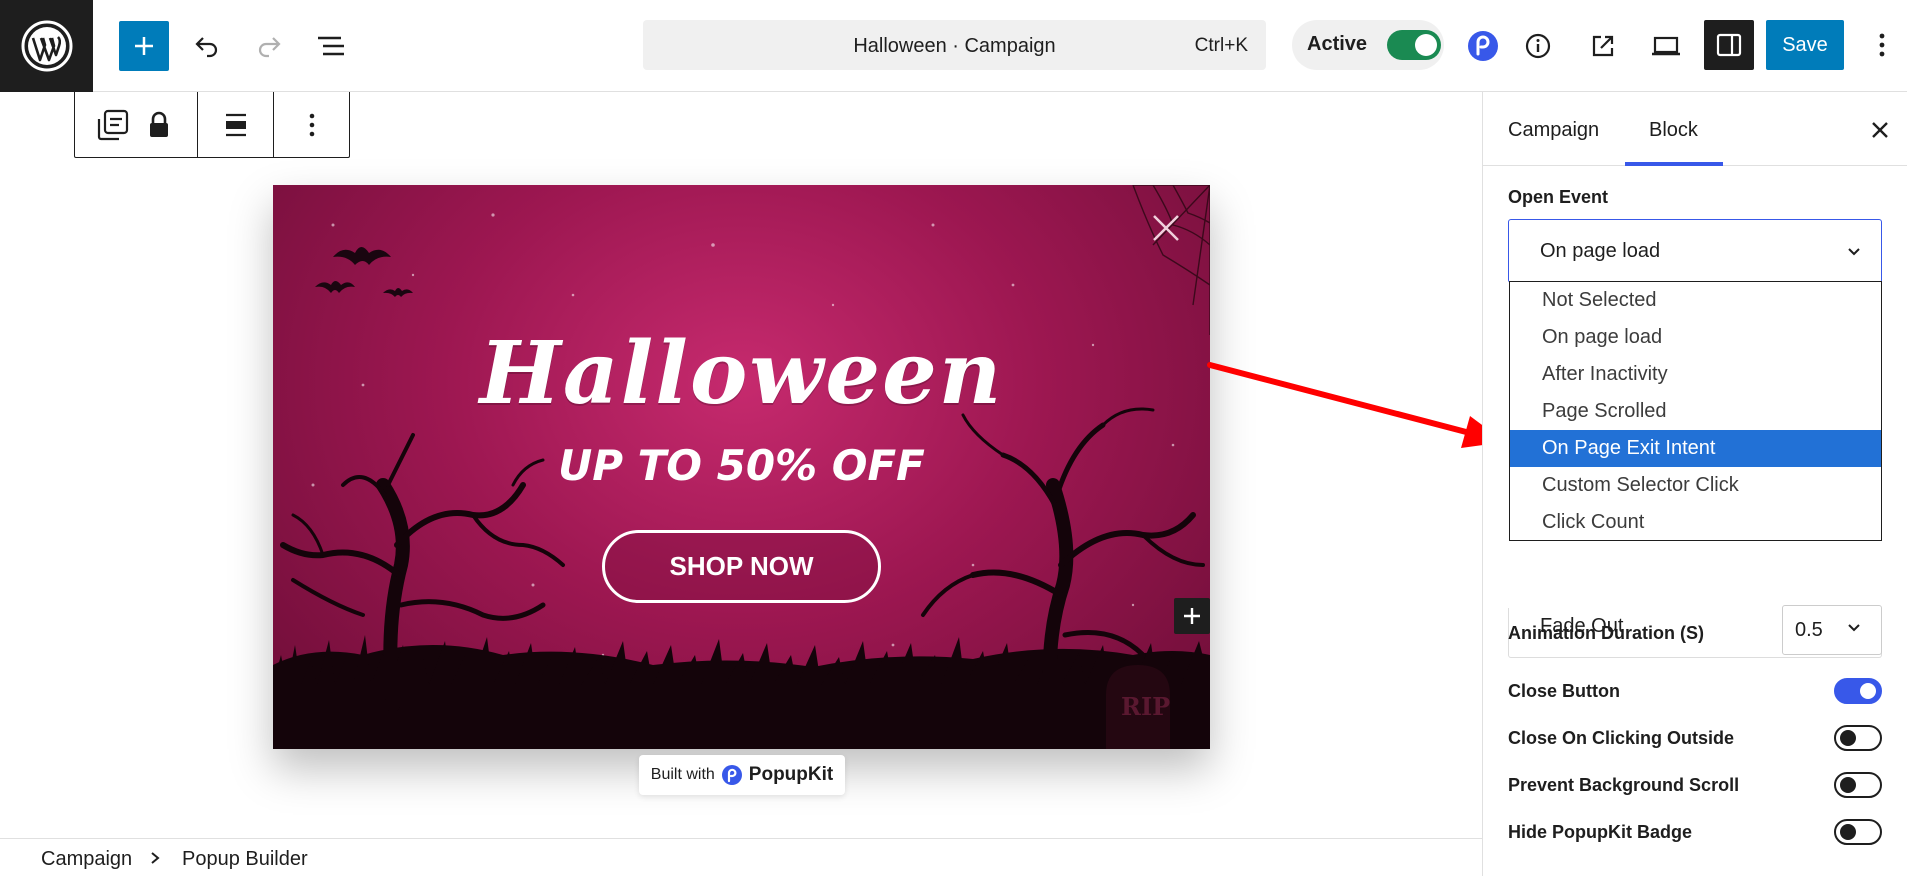 This screenshot has height=876, width=1907. I want to click on prevent-scroll-label: Prevent Background Scroll, so click(1624, 785).